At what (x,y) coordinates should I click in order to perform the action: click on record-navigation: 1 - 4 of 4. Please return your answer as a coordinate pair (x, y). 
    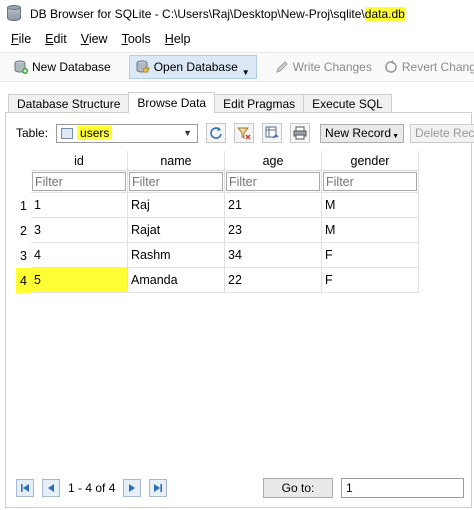
    Looking at the image, I should click on (95, 488).